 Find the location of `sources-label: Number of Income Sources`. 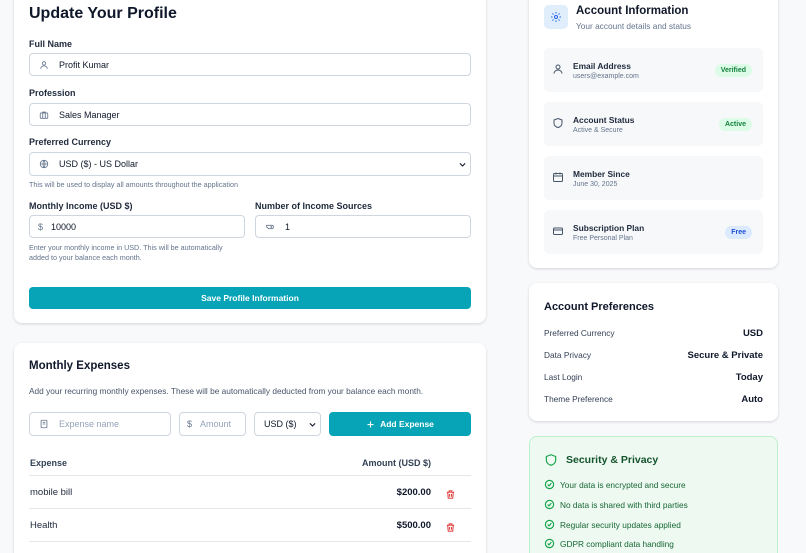

sources-label: Number of Income Sources is located at coordinates (314, 206).